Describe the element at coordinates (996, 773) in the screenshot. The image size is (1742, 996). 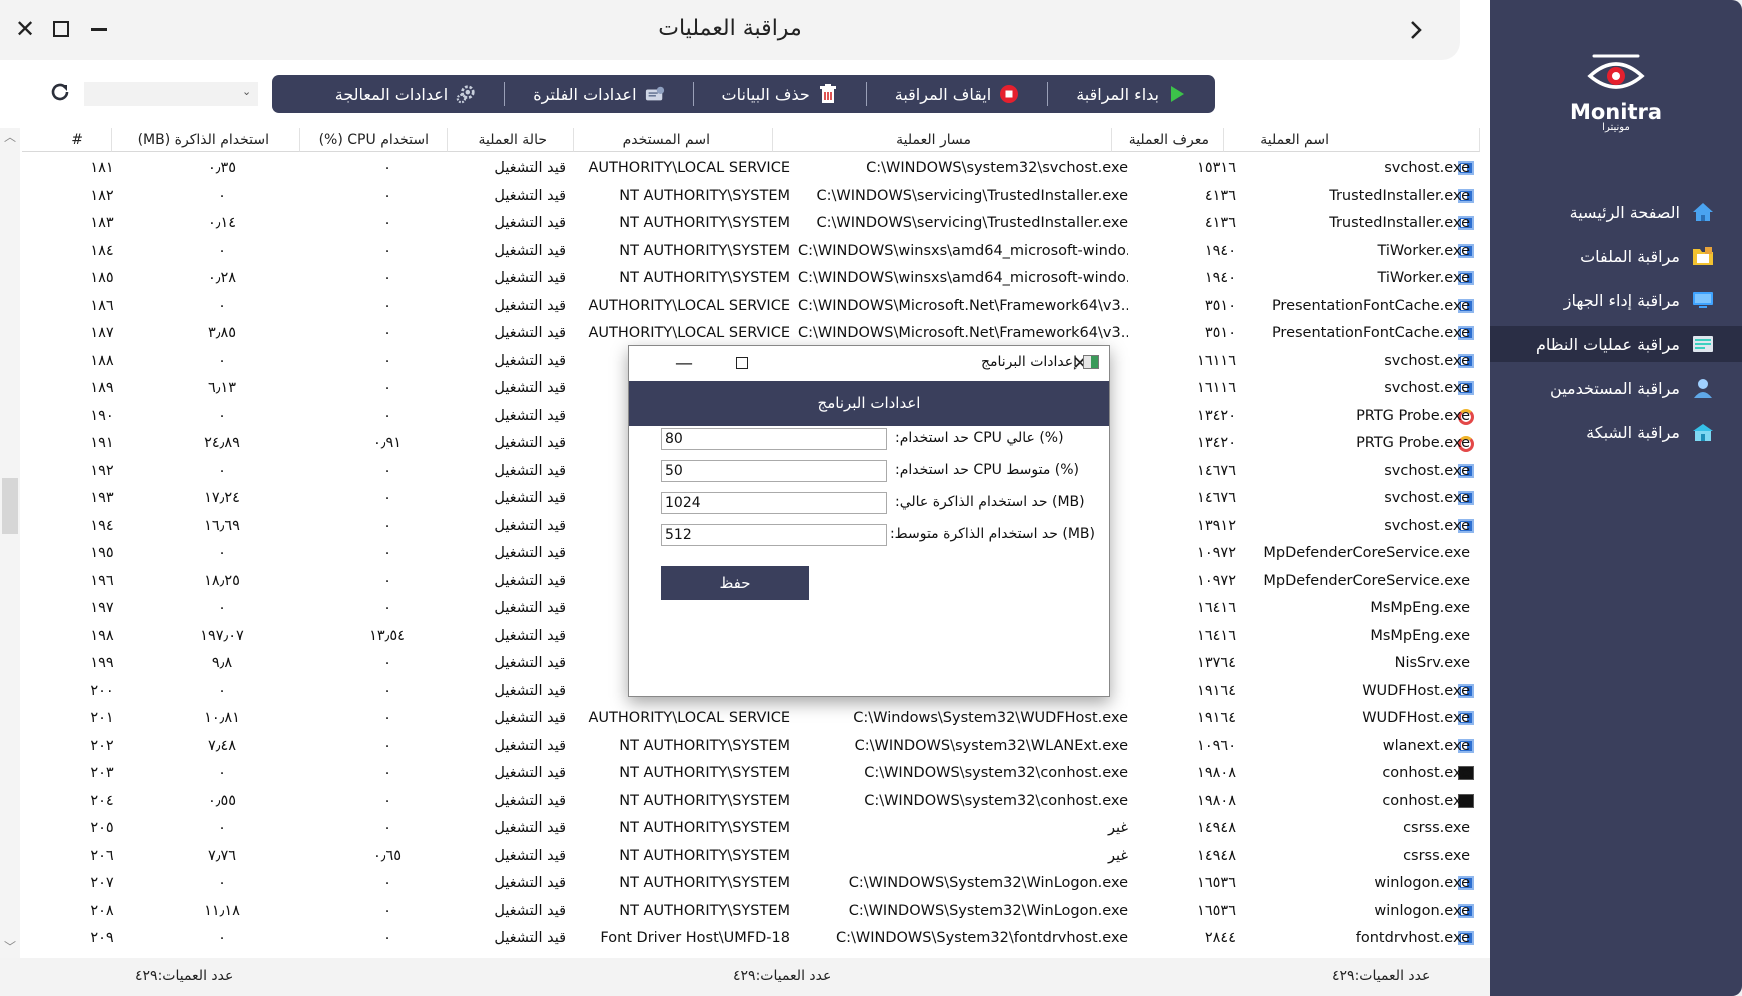
I see `process-path: C:\WINDOWS\system32\conhost.exe` at that location.